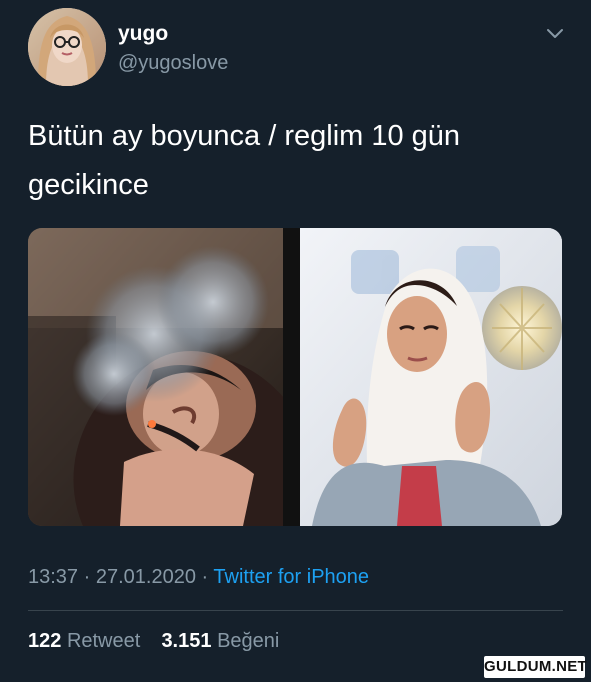 The image size is (591, 682). Describe the element at coordinates (103, 641) in the screenshot. I see `retweet-label: Retweet` at that location.